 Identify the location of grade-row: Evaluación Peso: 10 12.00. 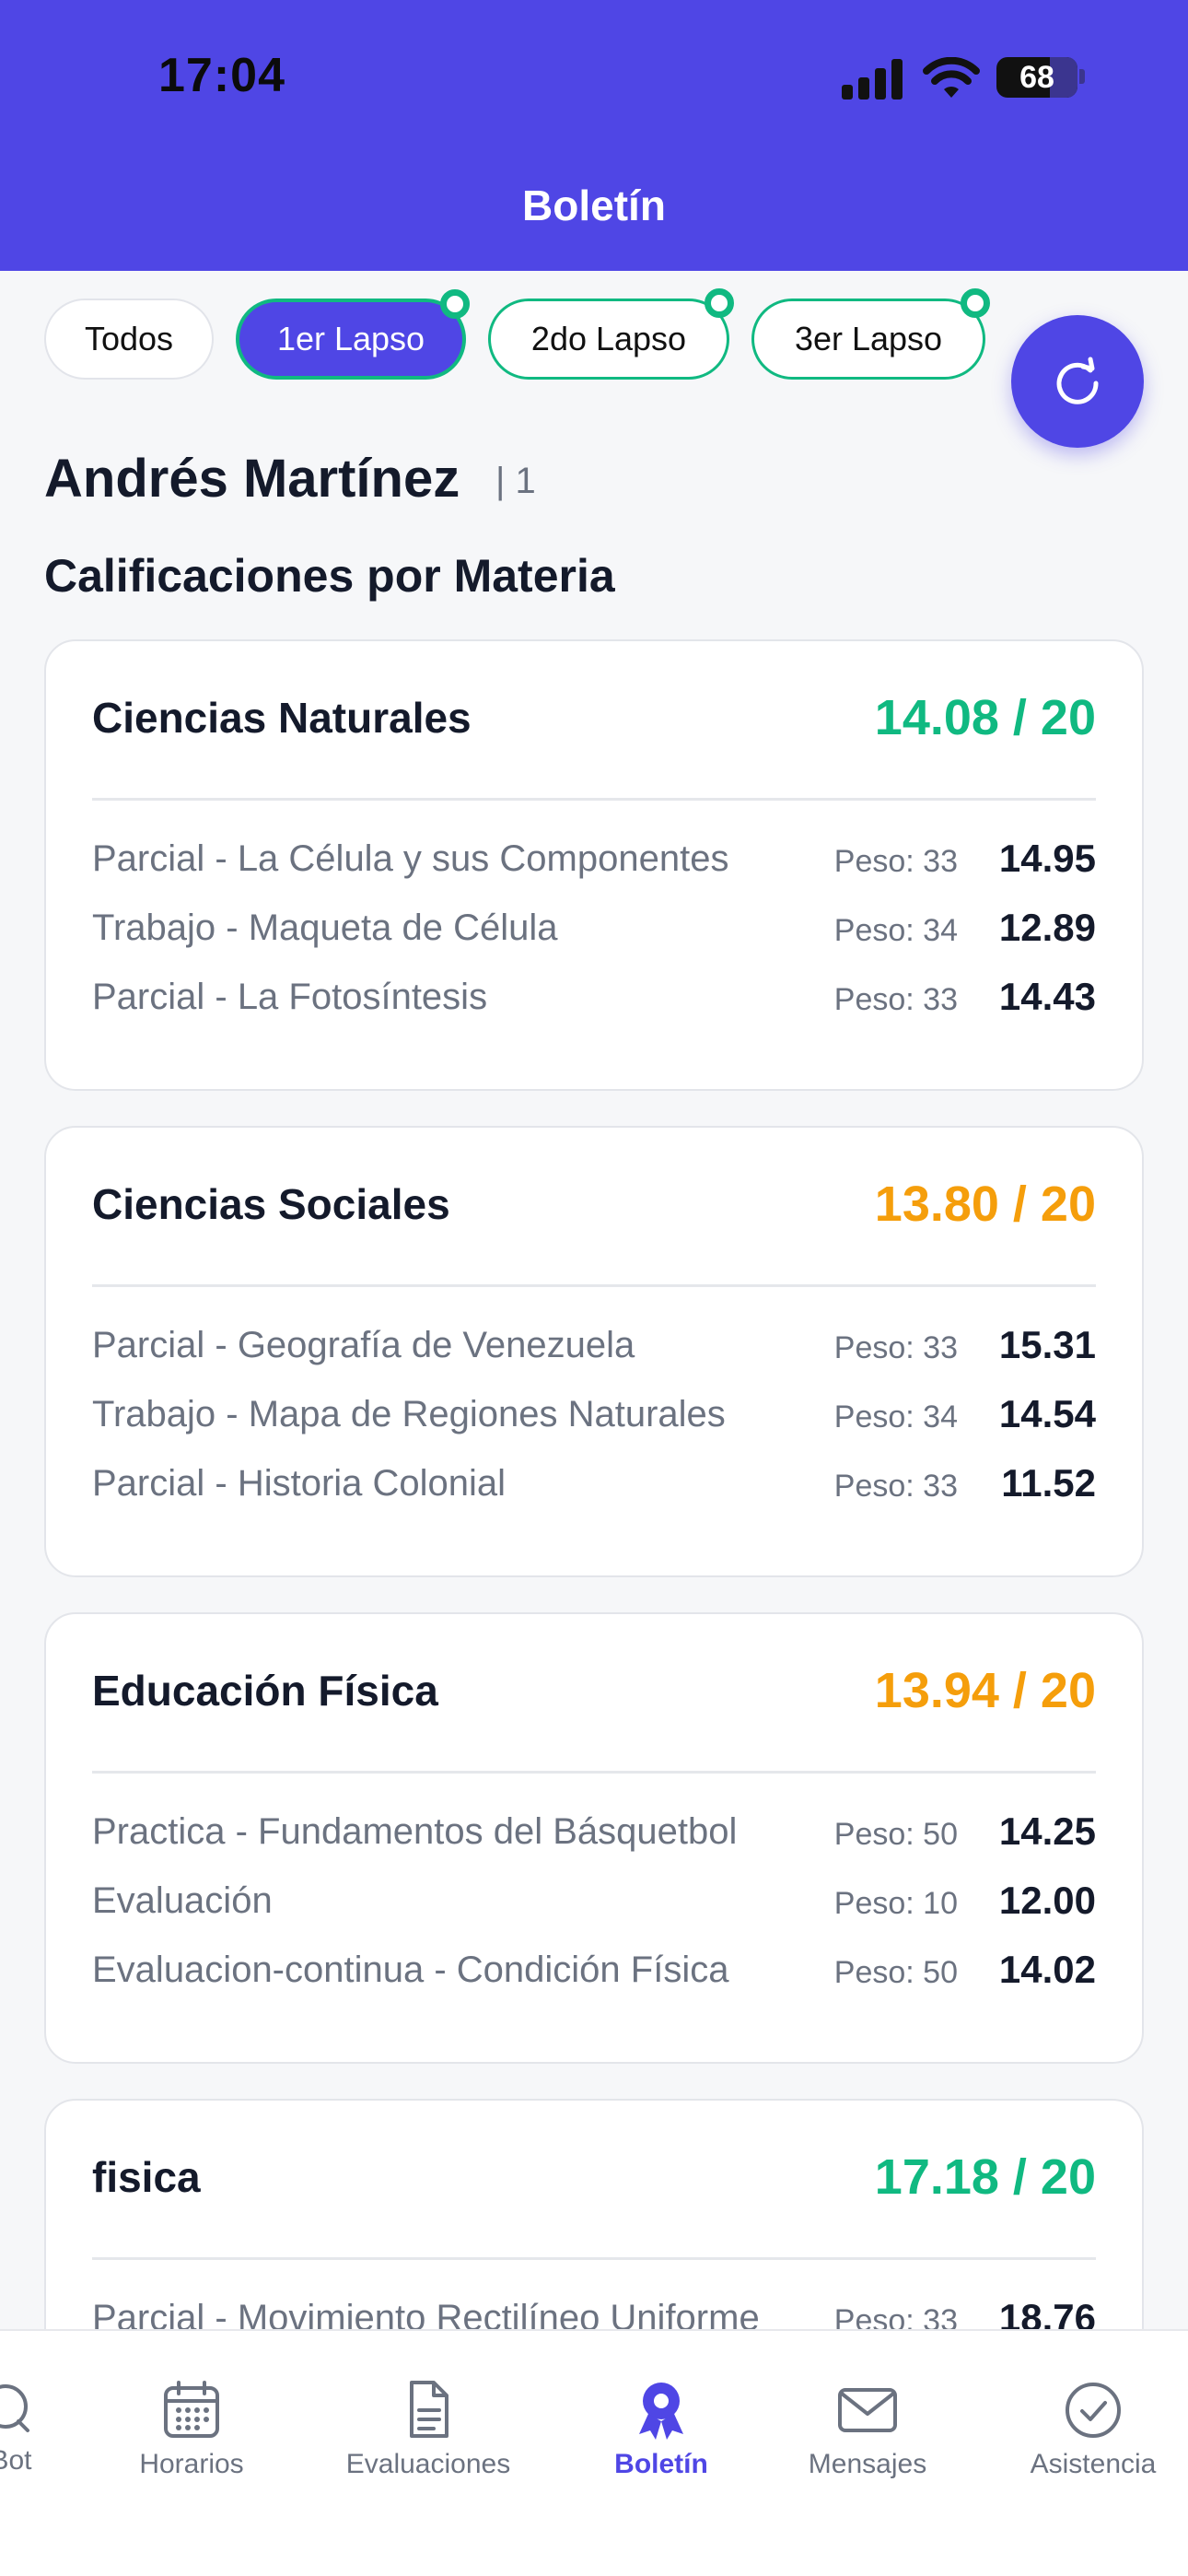
(594, 1905).